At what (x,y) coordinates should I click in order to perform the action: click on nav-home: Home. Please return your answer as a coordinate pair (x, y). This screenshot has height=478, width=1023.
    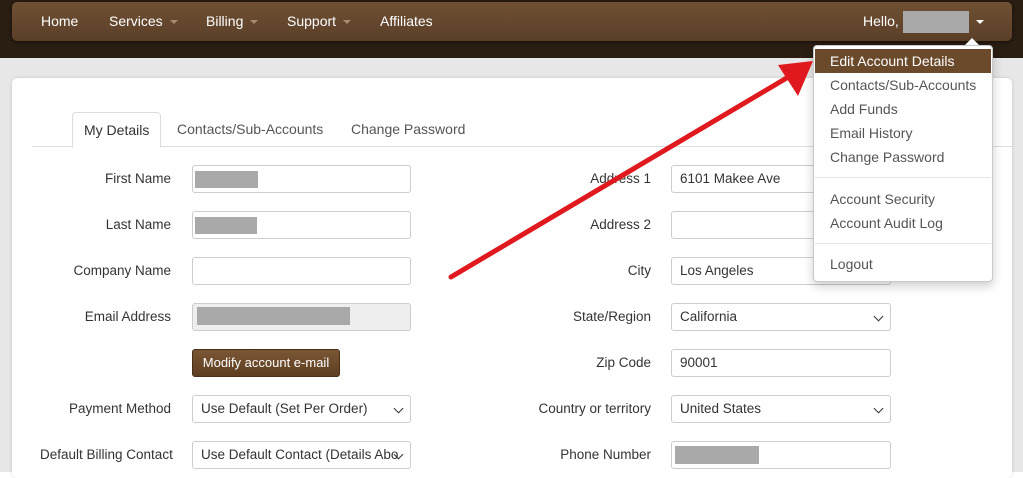
    Looking at the image, I should click on (59, 21).